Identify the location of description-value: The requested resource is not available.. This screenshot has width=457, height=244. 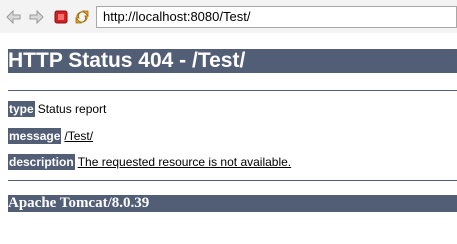
(184, 162).